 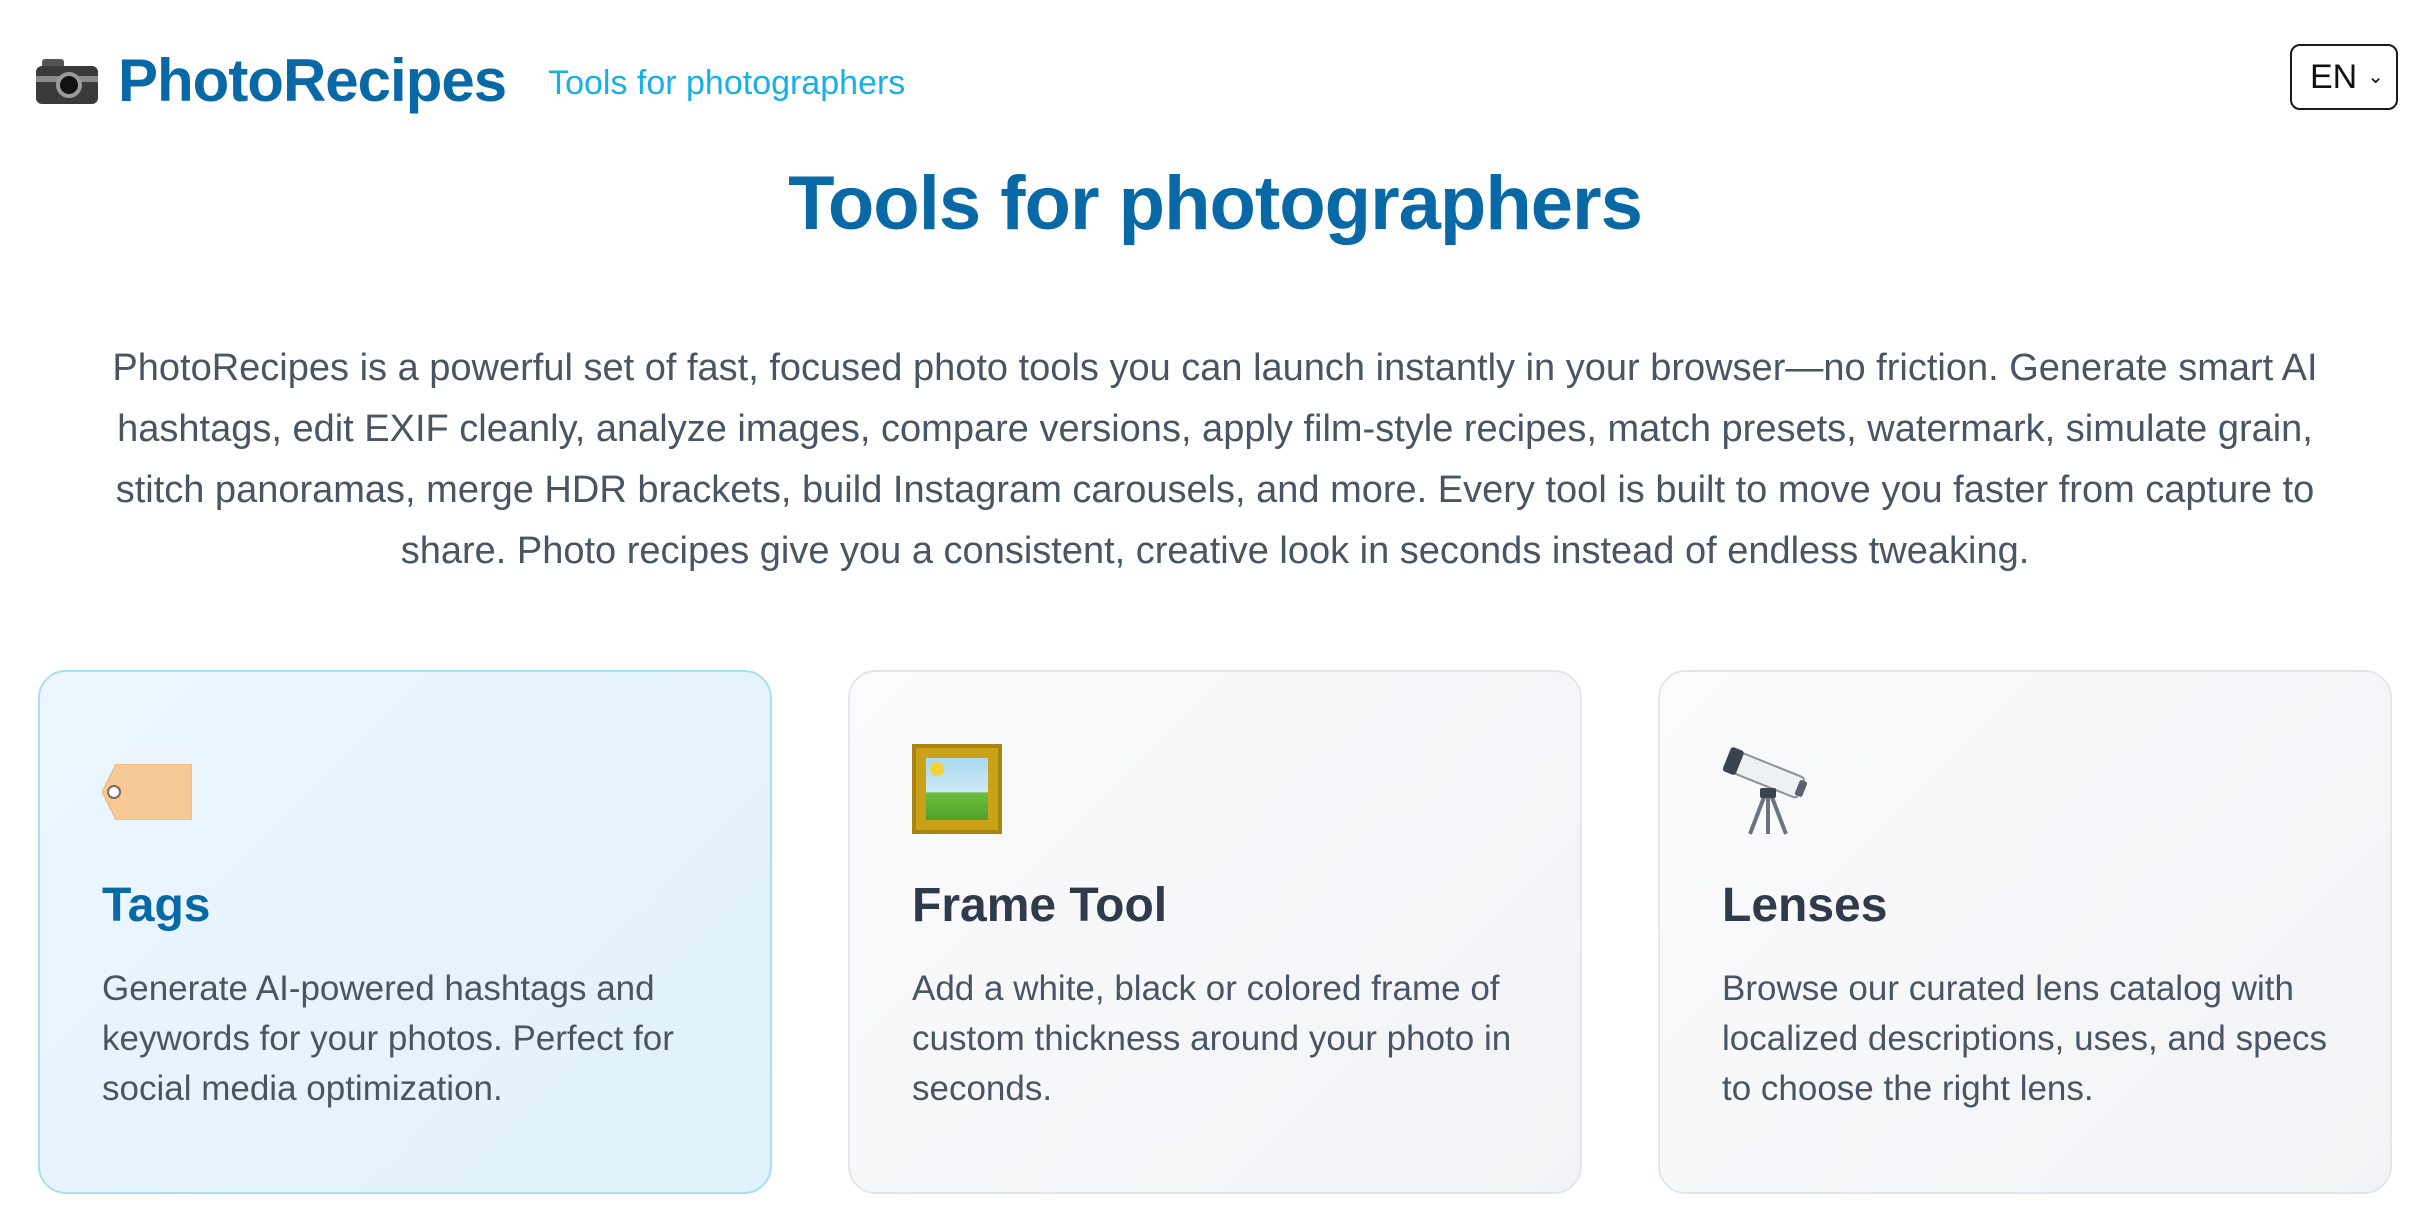 I want to click on card-title: Lenses, so click(x=1805, y=905).